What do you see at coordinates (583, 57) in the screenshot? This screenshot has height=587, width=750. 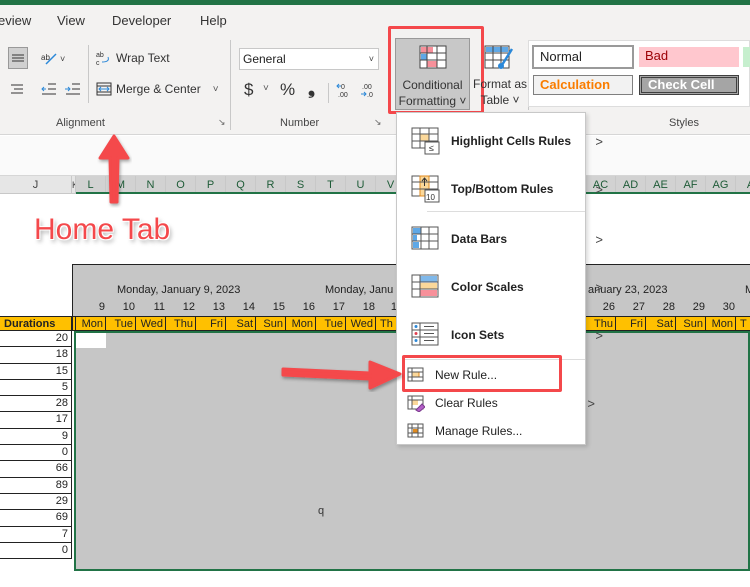 I see `style-normal: Normal` at bounding box center [583, 57].